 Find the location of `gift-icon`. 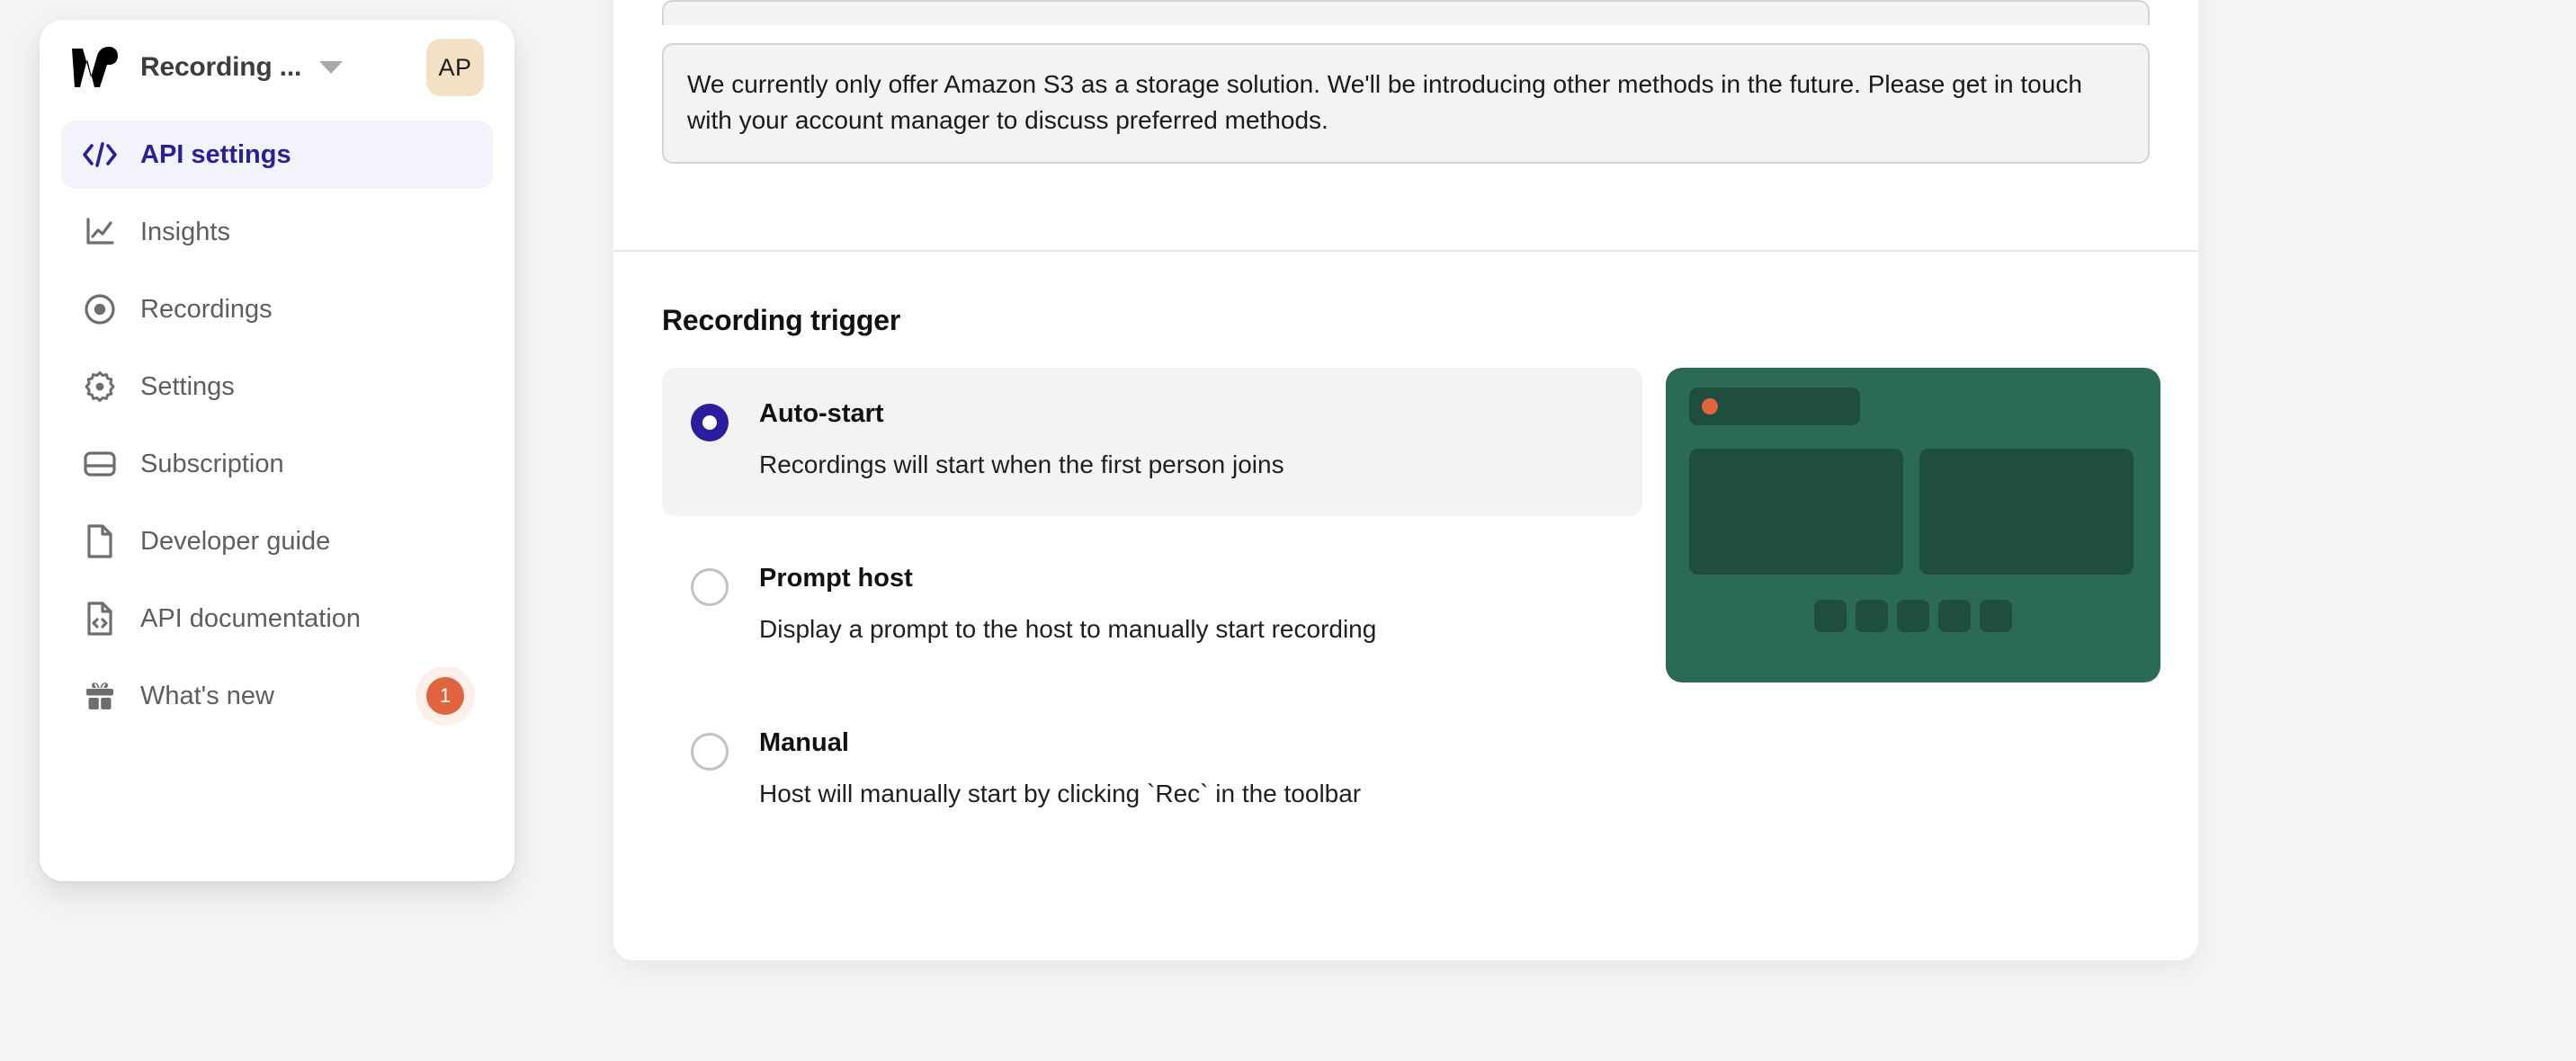

gift-icon is located at coordinates (100, 696).